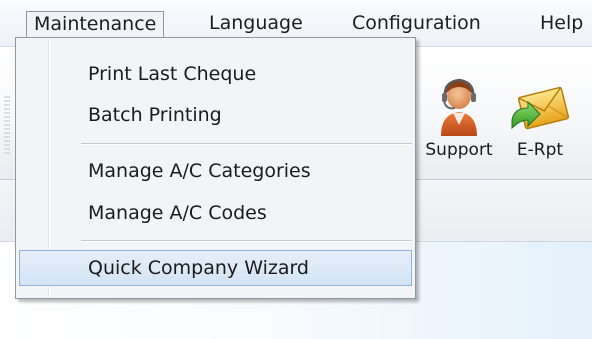  Describe the element at coordinates (459, 150) in the screenshot. I see `support-label: Support` at that location.